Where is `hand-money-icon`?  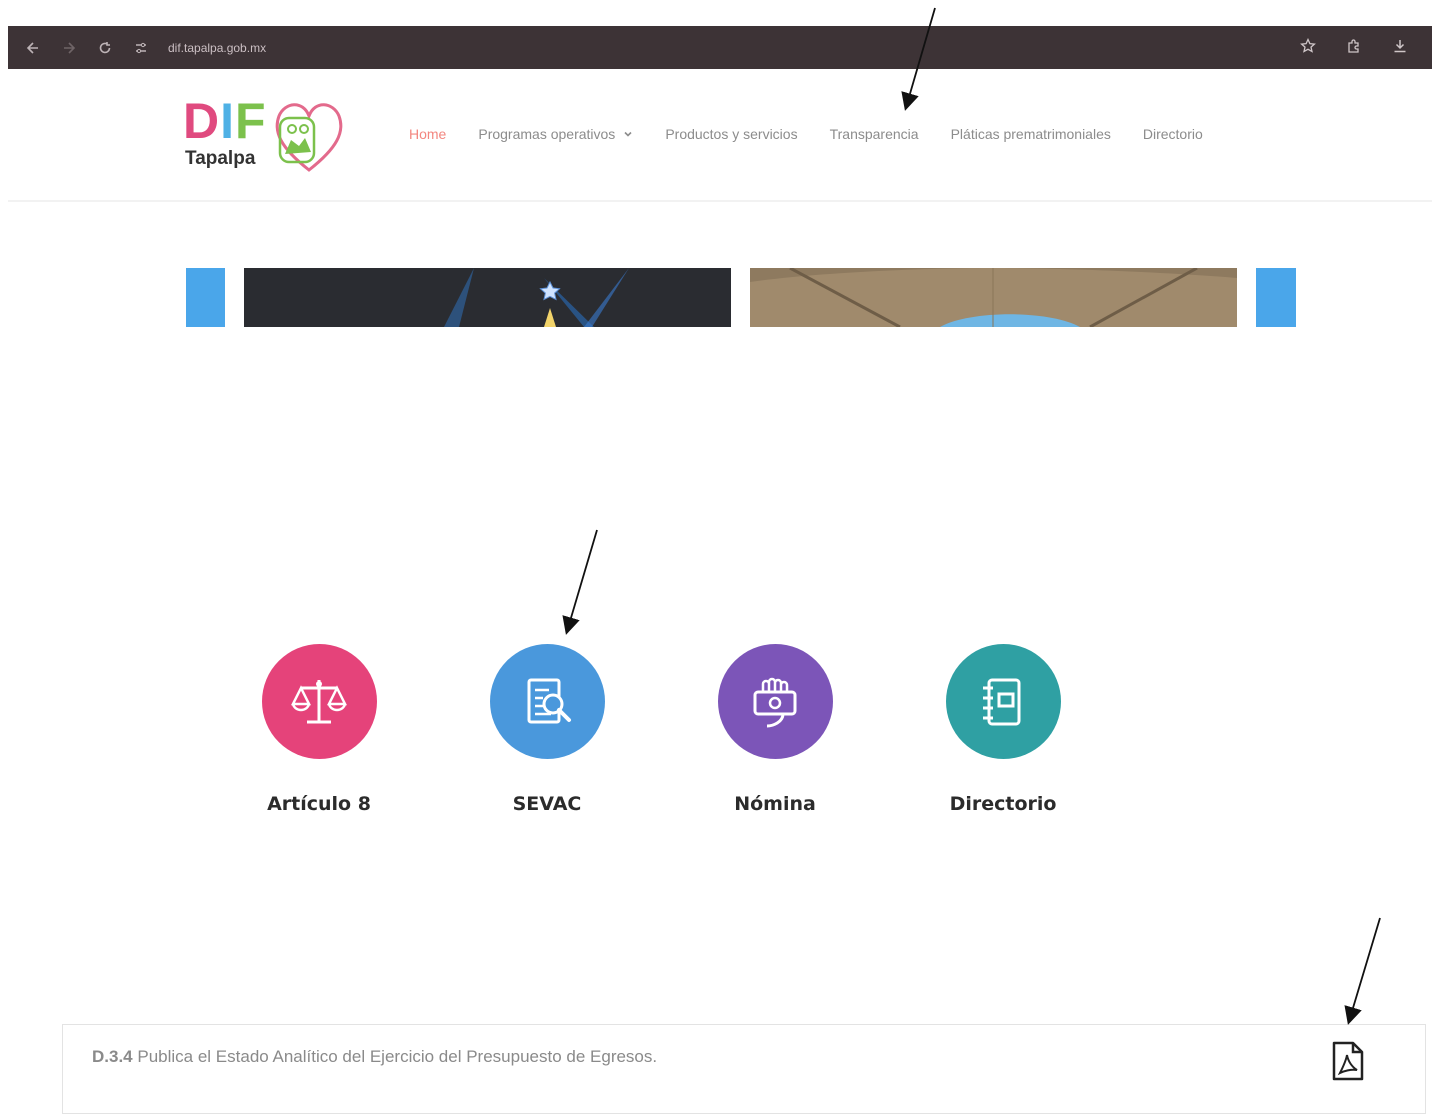 hand-money-icon is located at coordinates (775, 701).